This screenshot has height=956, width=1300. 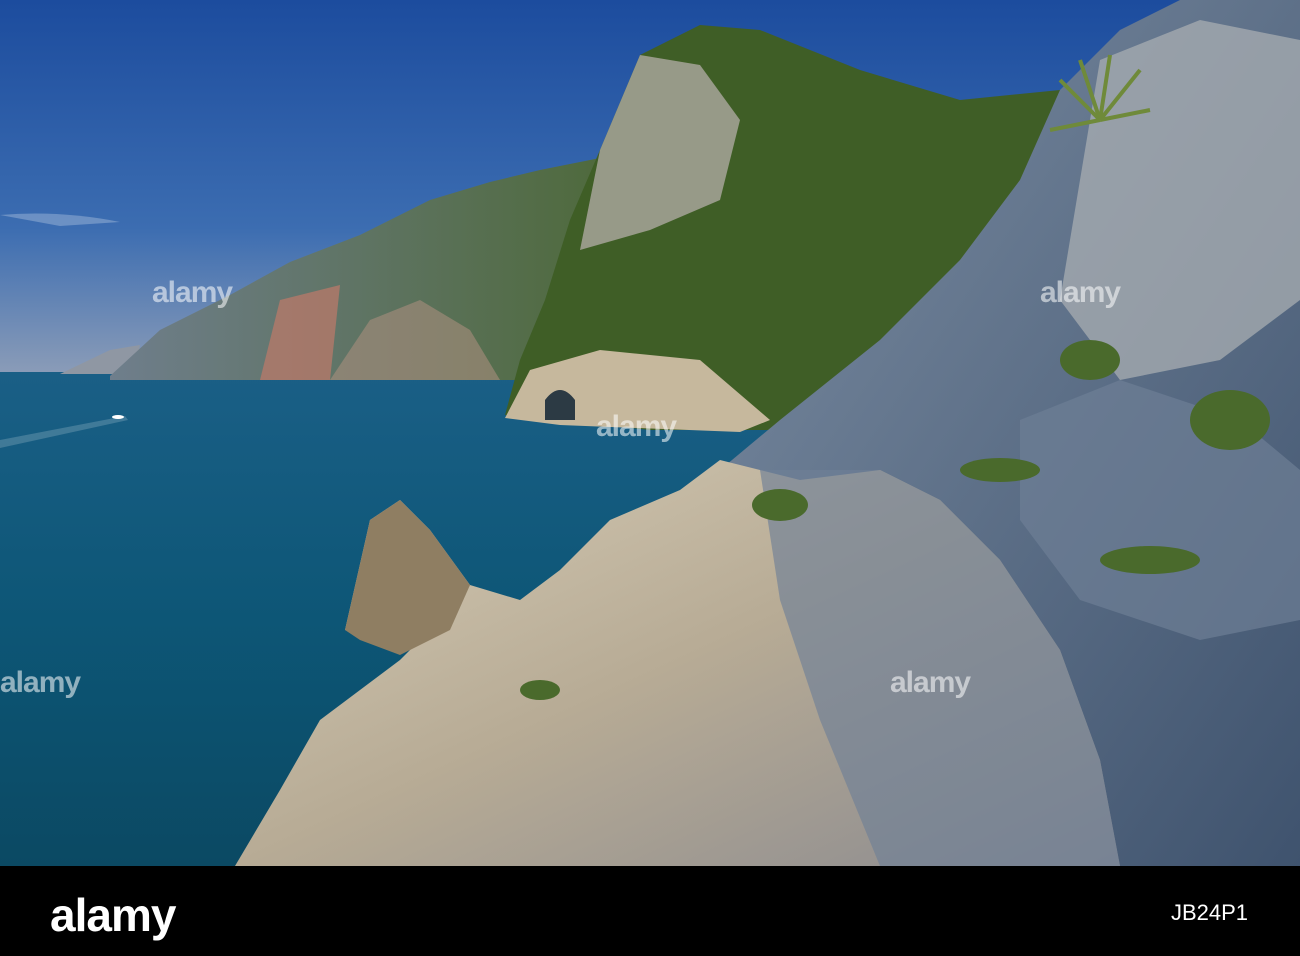 I want to click on boat, so click(x=118, y=417).